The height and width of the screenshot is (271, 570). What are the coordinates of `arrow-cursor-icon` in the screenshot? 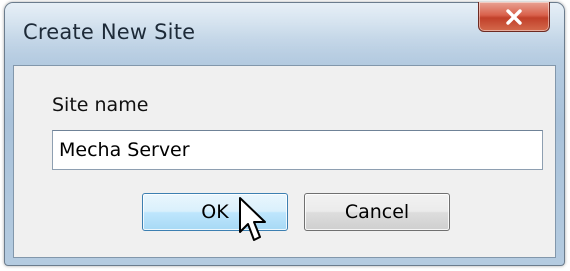 It's located at (252, 219).